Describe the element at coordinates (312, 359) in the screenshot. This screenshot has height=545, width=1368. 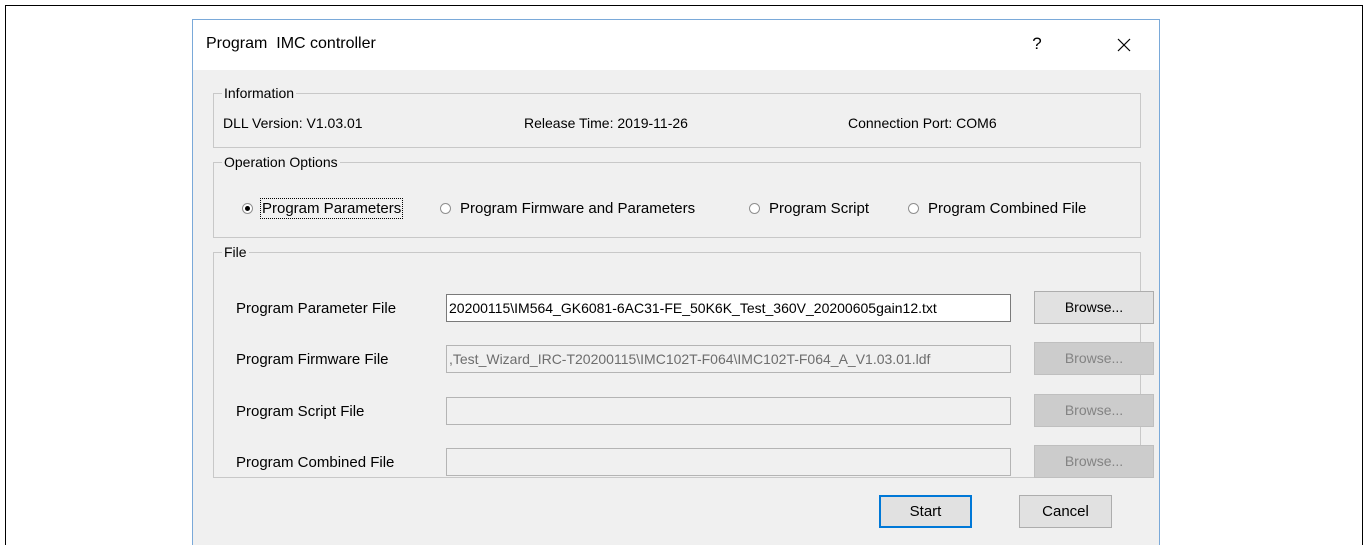
I see `program-firmware-file-label: Program Firmware File` at that location.